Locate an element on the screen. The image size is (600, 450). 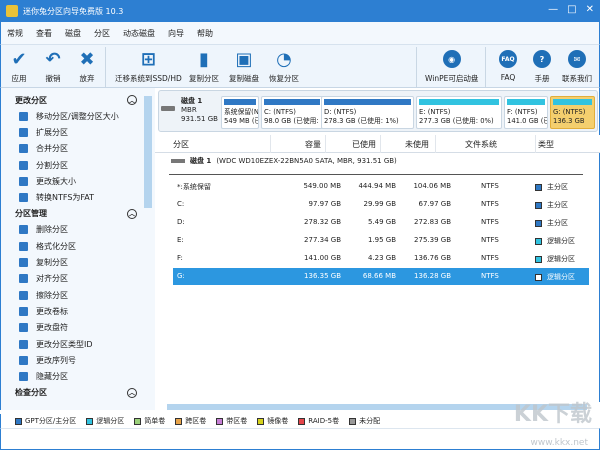
menu-dynamic-disk: 动态磁盘 is located at coordinates (139, 33).